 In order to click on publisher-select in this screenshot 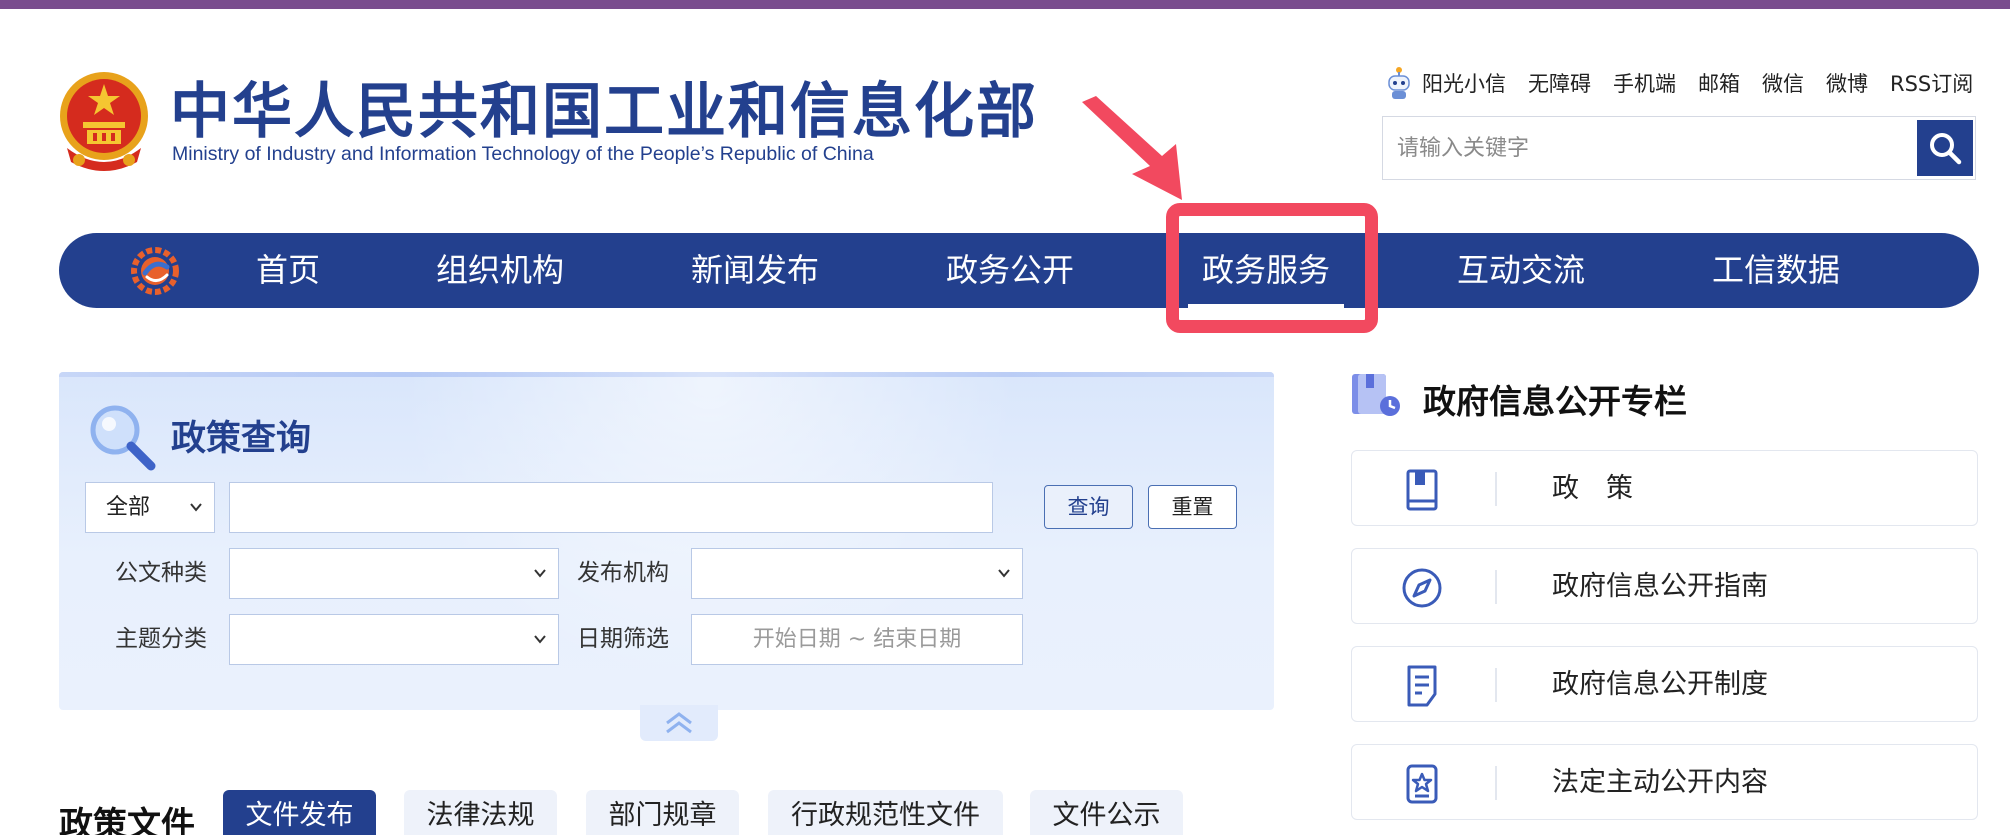, I will do `click(857, 573)`.